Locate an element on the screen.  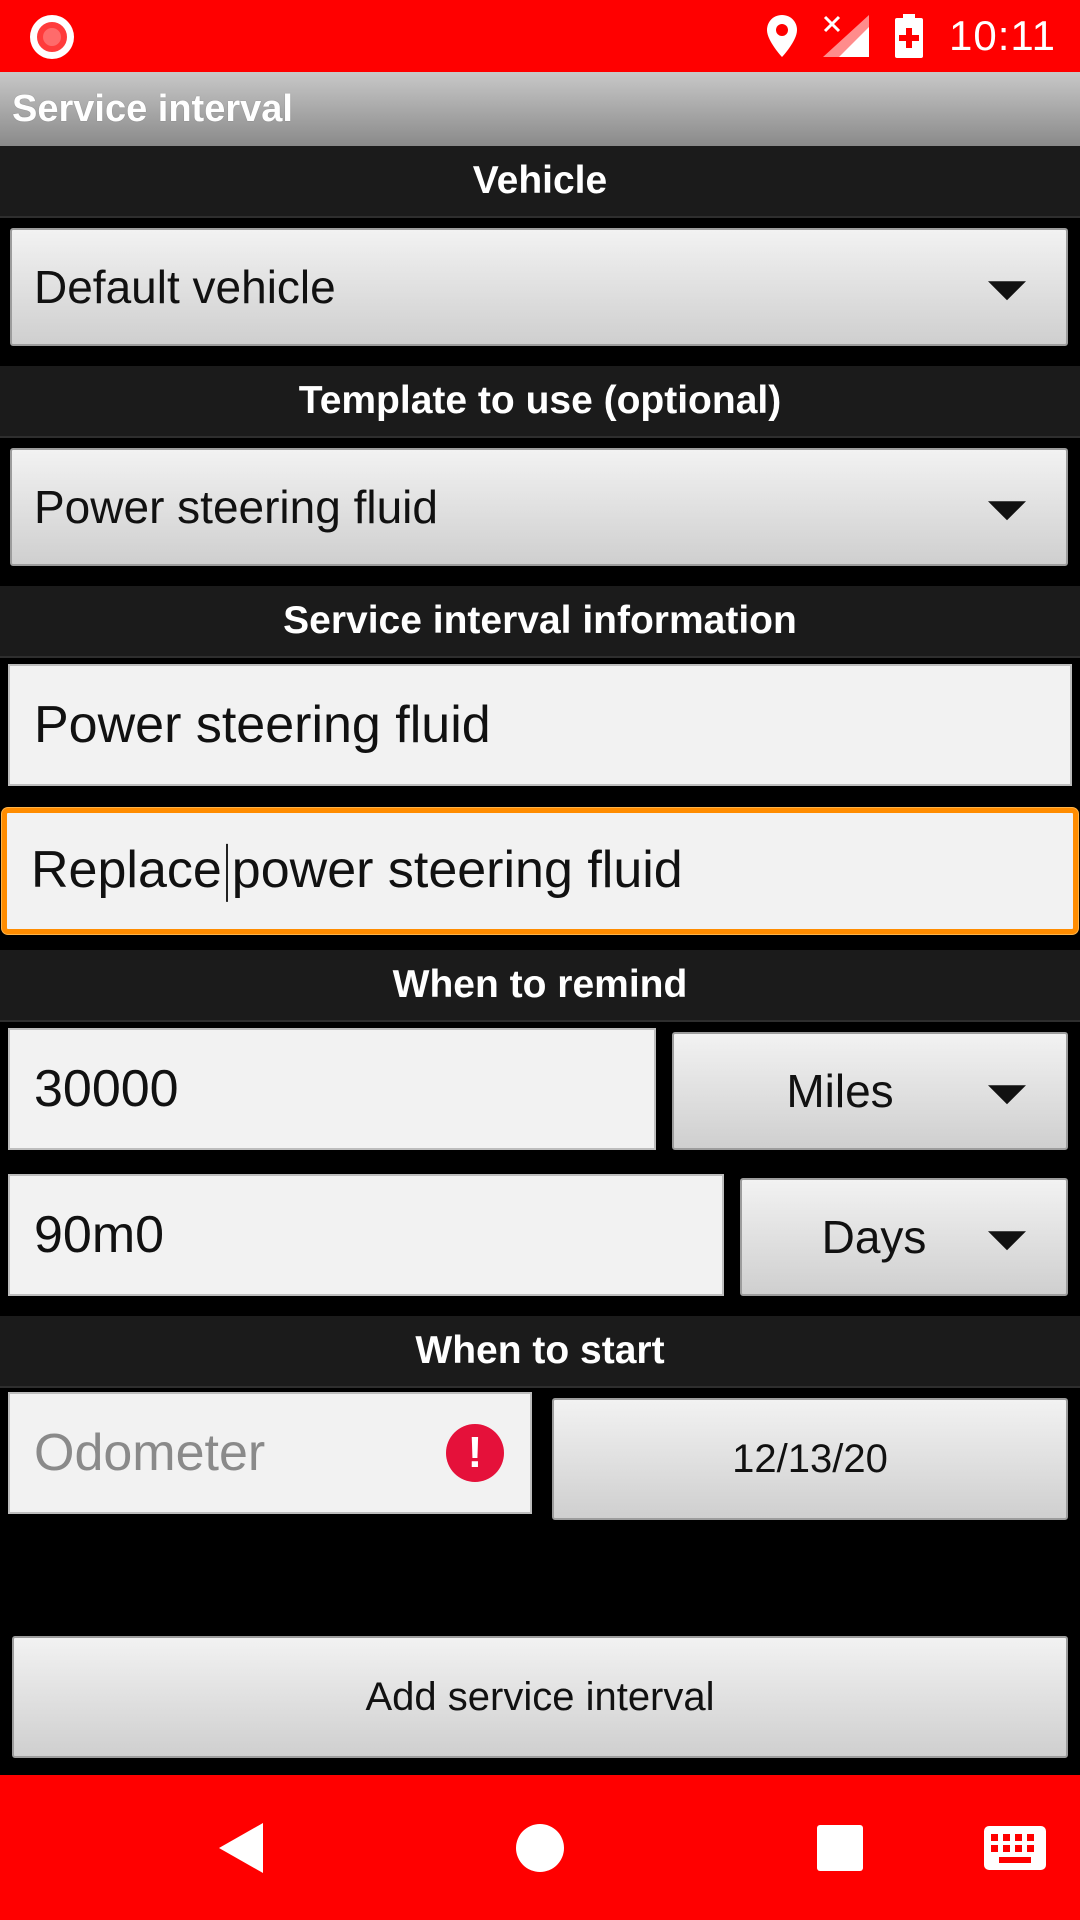
time-unit-value: Days is located at coordinates (874, 1237).